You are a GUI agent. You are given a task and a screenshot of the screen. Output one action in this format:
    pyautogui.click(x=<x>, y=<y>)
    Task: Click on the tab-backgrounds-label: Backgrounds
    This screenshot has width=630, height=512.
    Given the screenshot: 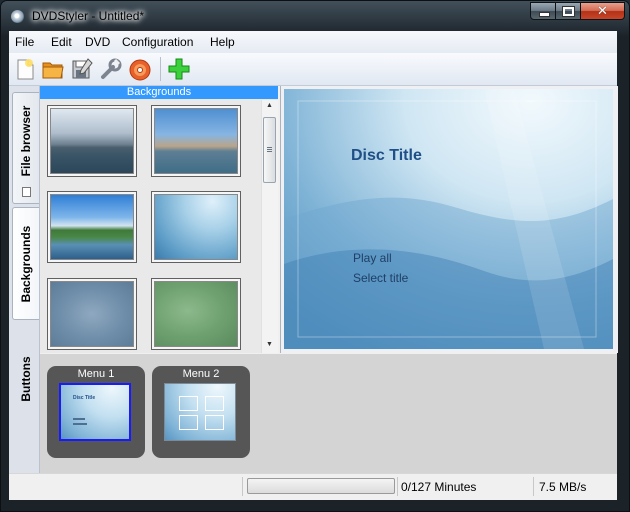 What is the action you would take?
    pyautogui.click(x=26, y=263)
    